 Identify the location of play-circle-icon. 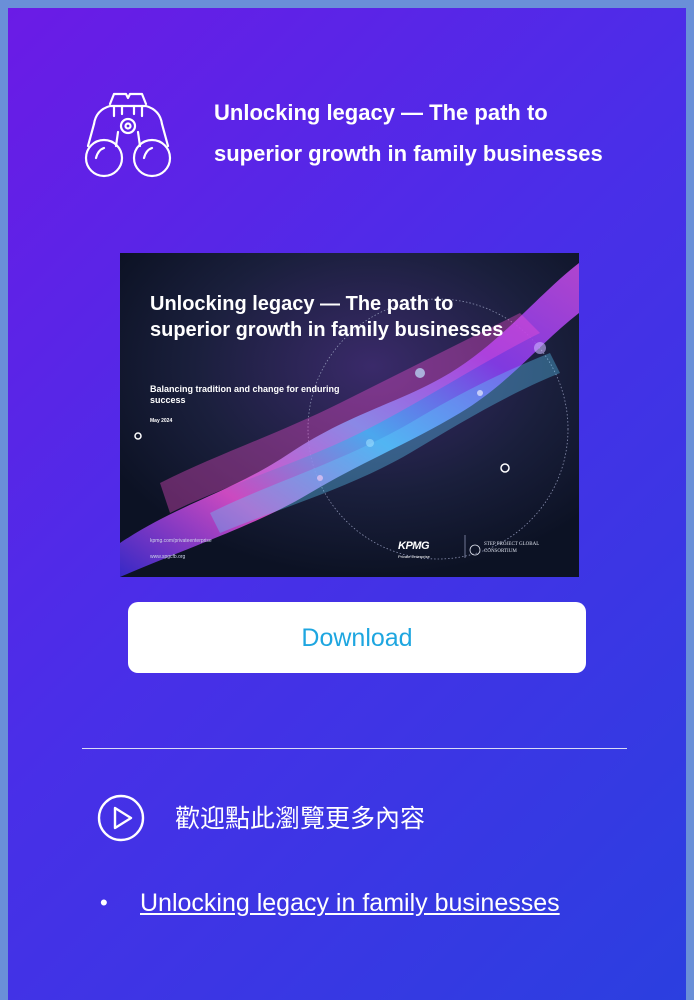
(121, 818).